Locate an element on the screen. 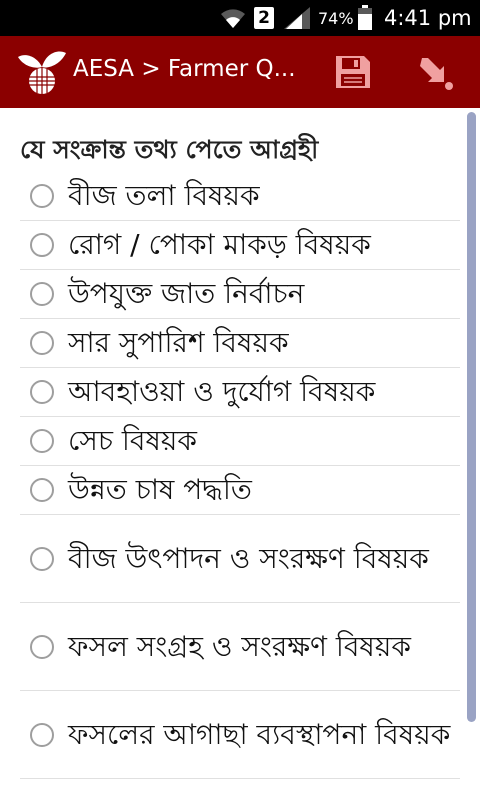 Image resolution: width=480 pixels, height=800 pixels. sim-slot-icon: 2 is located at coordinates (264, 18).